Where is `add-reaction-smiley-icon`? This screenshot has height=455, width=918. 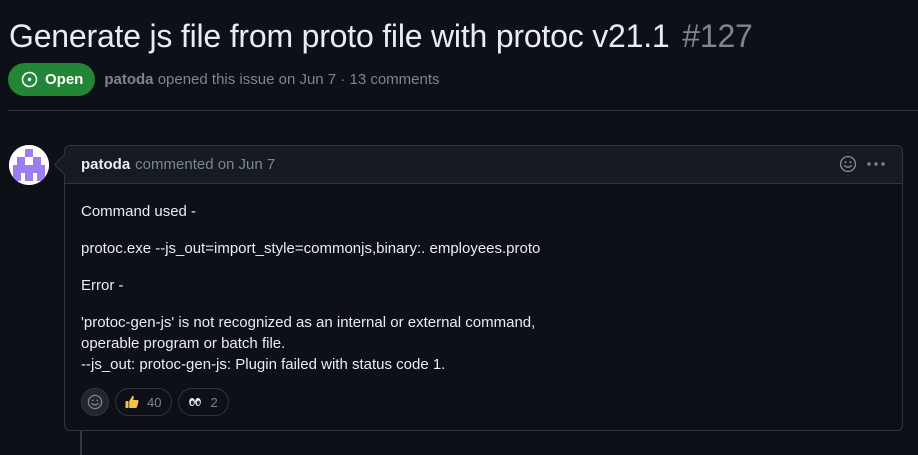
add-reaction-smiley-icon is located at coordinates (848, 166).